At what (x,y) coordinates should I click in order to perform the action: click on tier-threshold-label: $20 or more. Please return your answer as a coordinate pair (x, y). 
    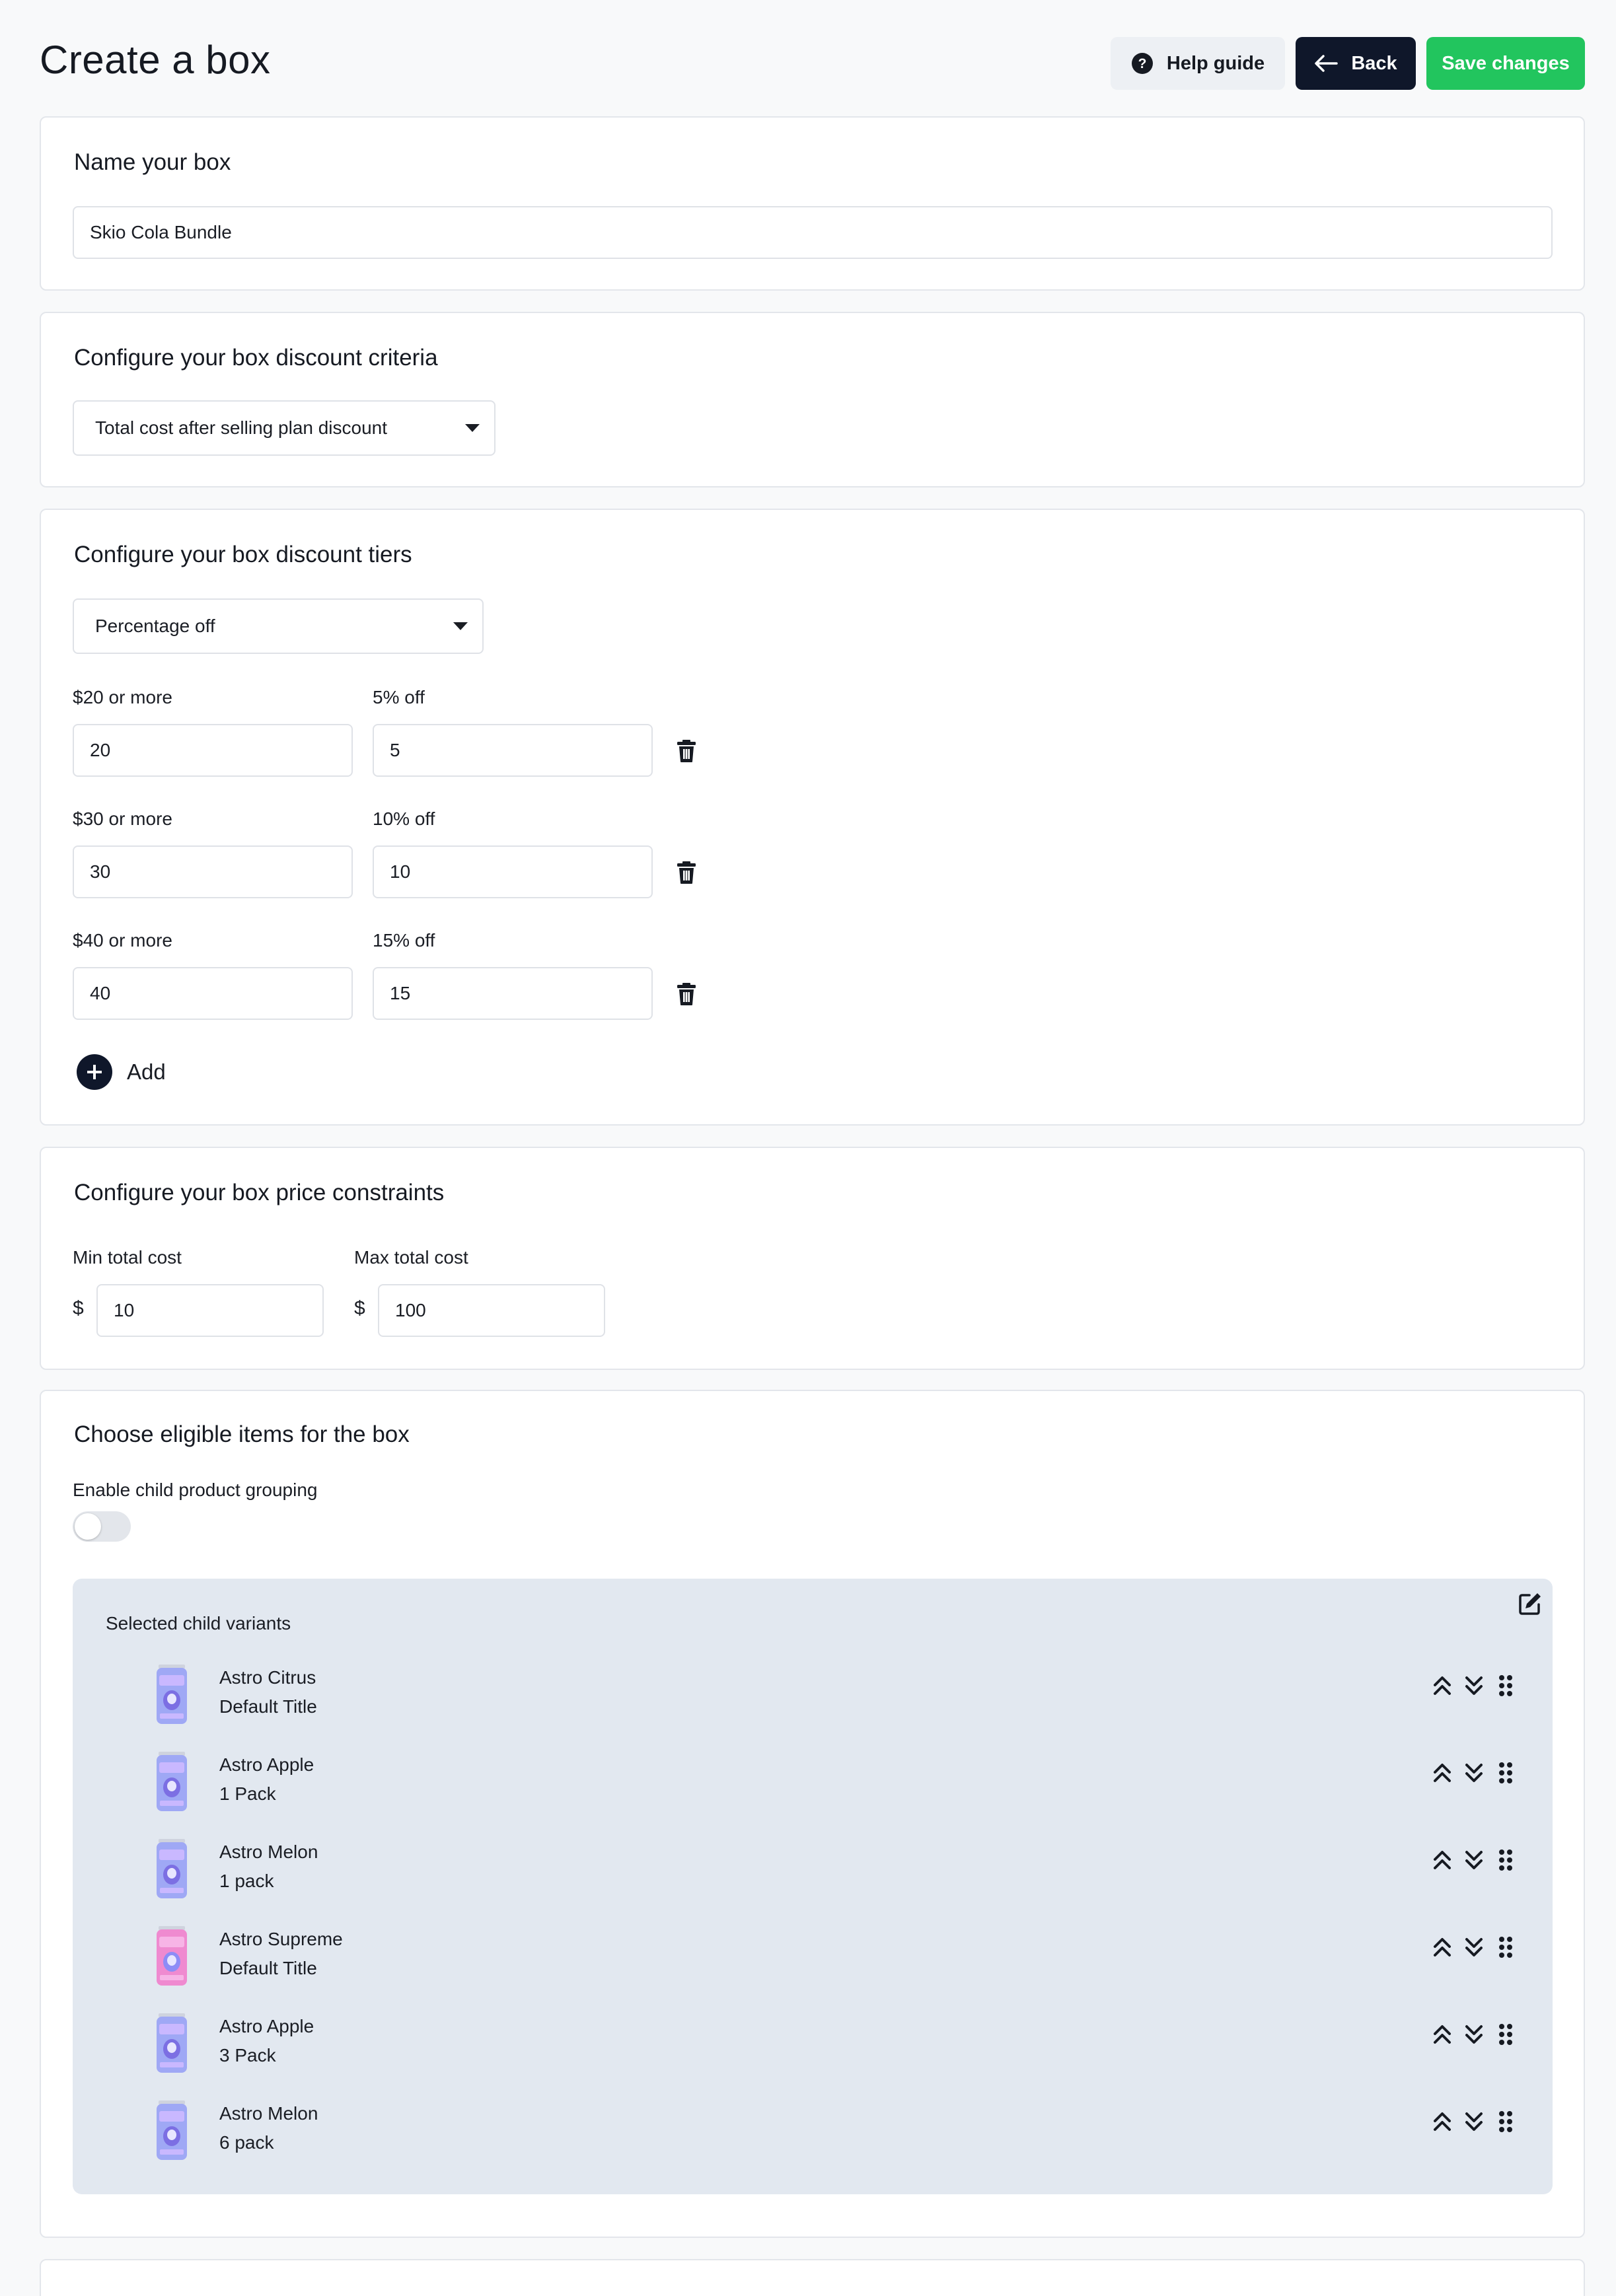
    Looking at the image, I should click on (122, 697).